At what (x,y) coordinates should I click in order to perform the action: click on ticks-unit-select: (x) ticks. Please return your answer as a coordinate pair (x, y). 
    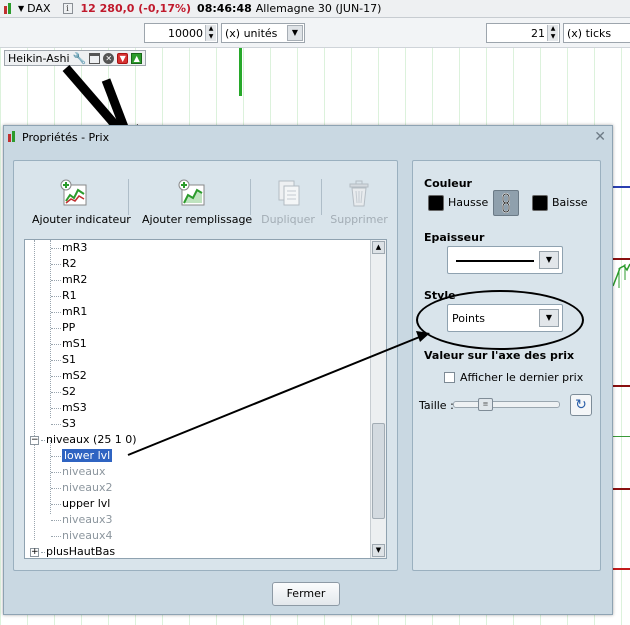
    Looking at the image, I should click on (596, 33).